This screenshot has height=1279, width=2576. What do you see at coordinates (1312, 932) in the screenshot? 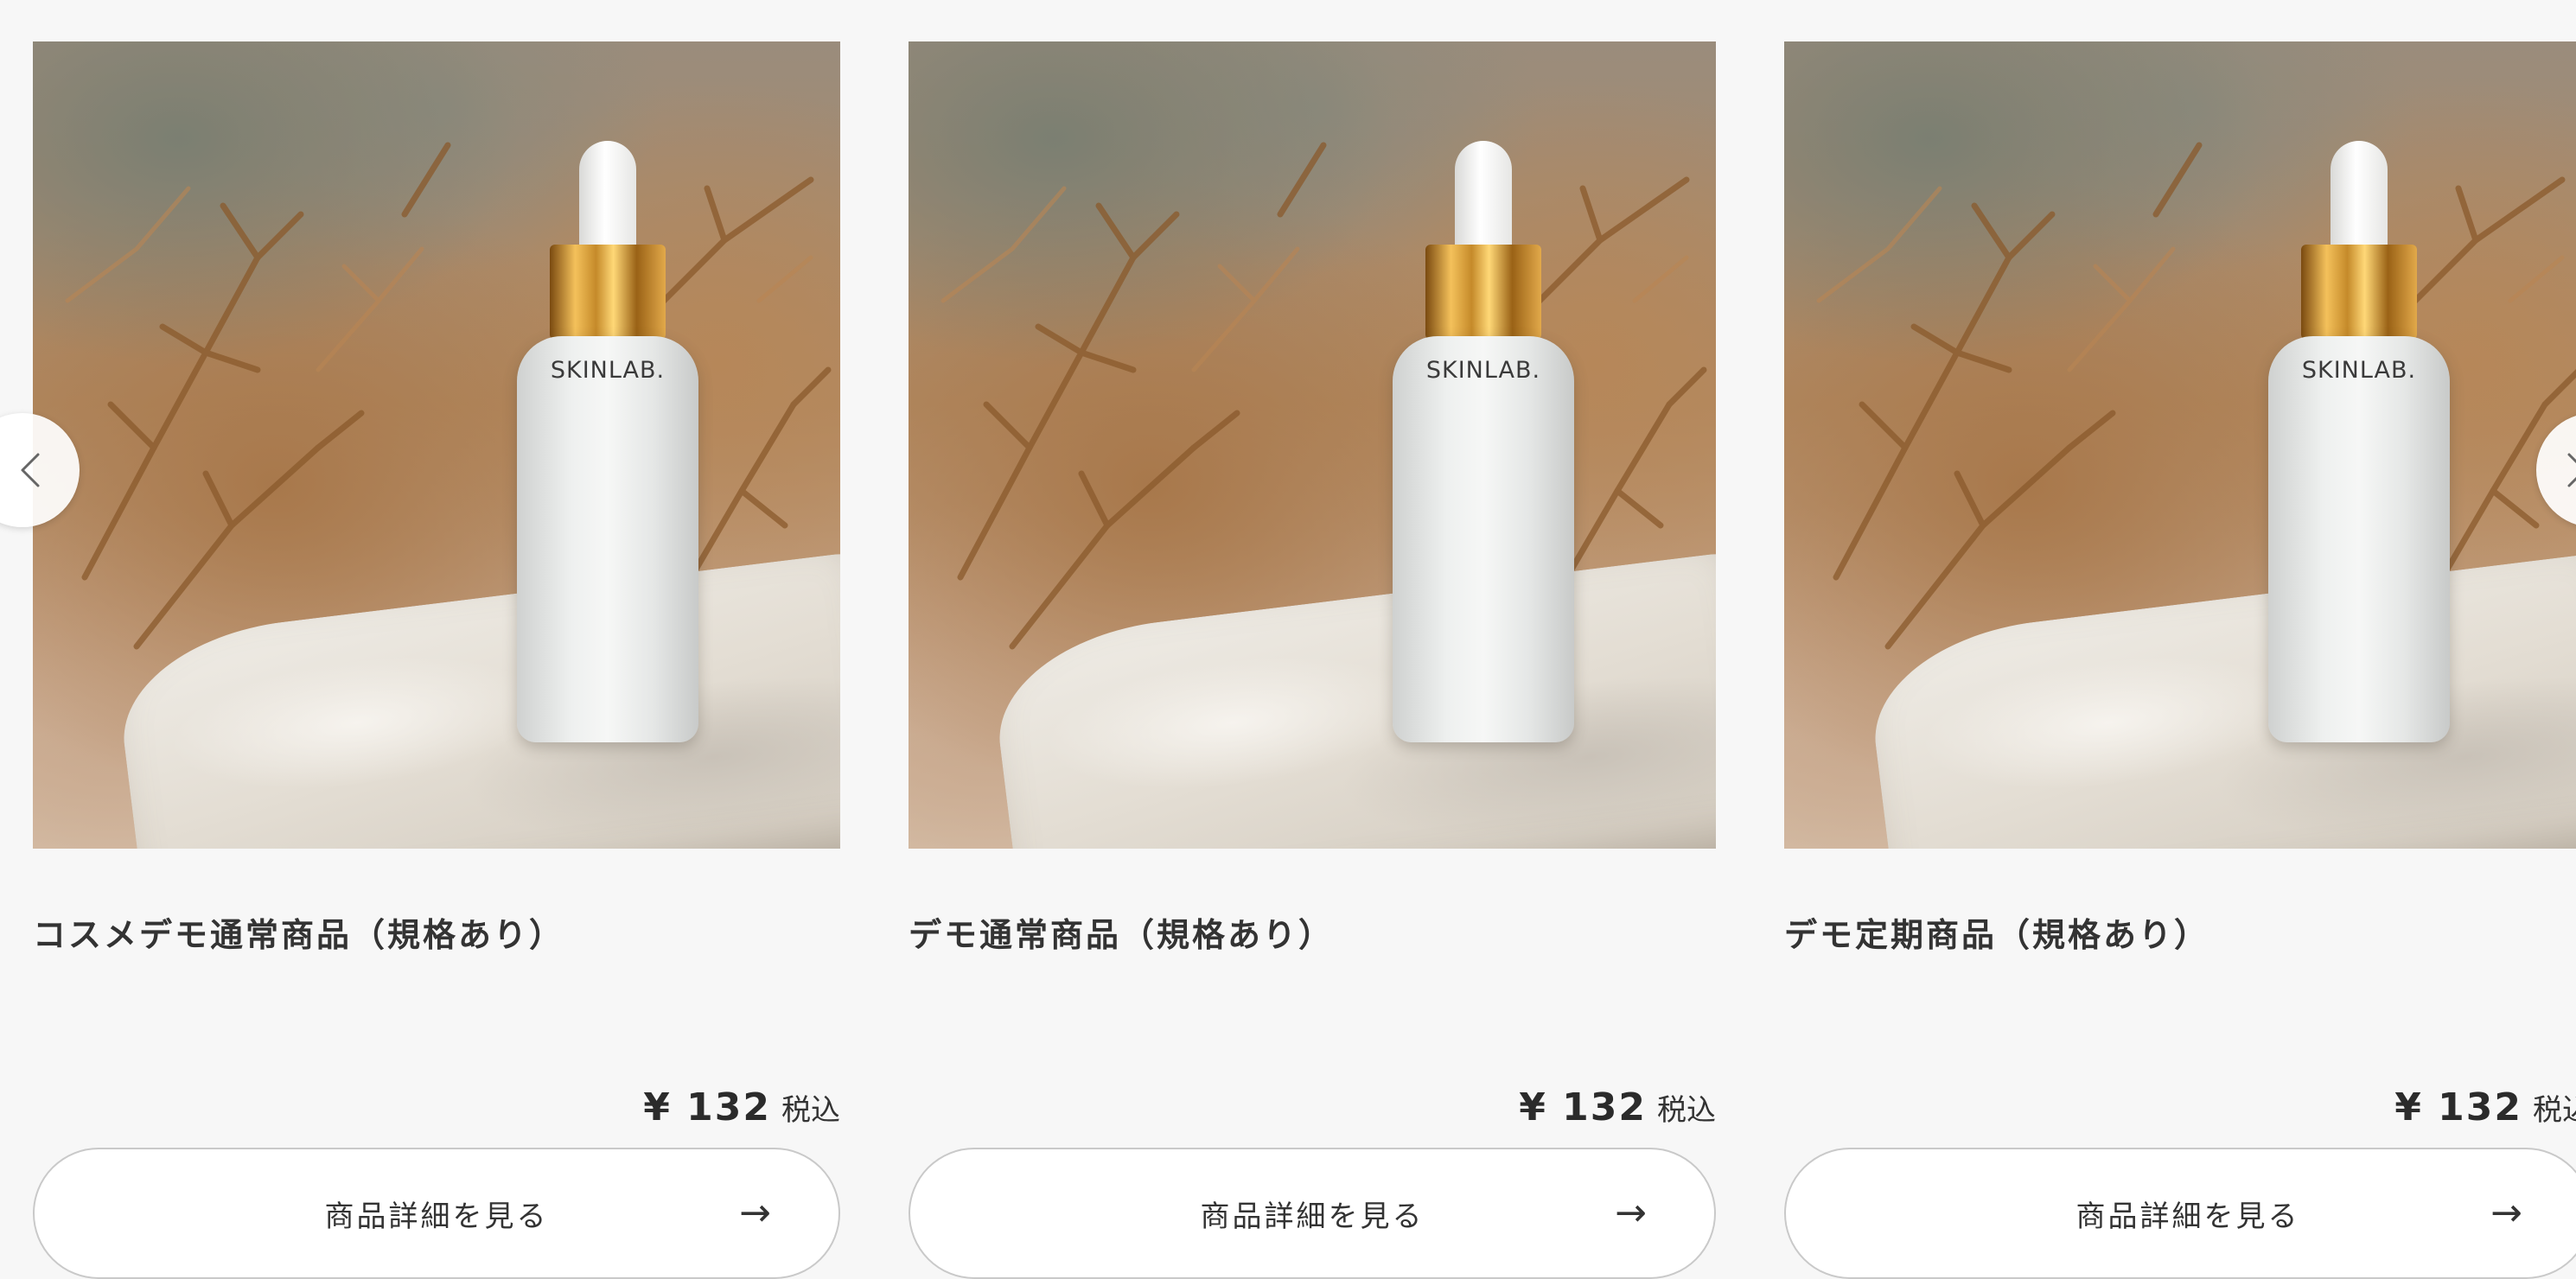
I see `product-title: デモ通常商品（規格あり）` at bounding box center [1312, 932].